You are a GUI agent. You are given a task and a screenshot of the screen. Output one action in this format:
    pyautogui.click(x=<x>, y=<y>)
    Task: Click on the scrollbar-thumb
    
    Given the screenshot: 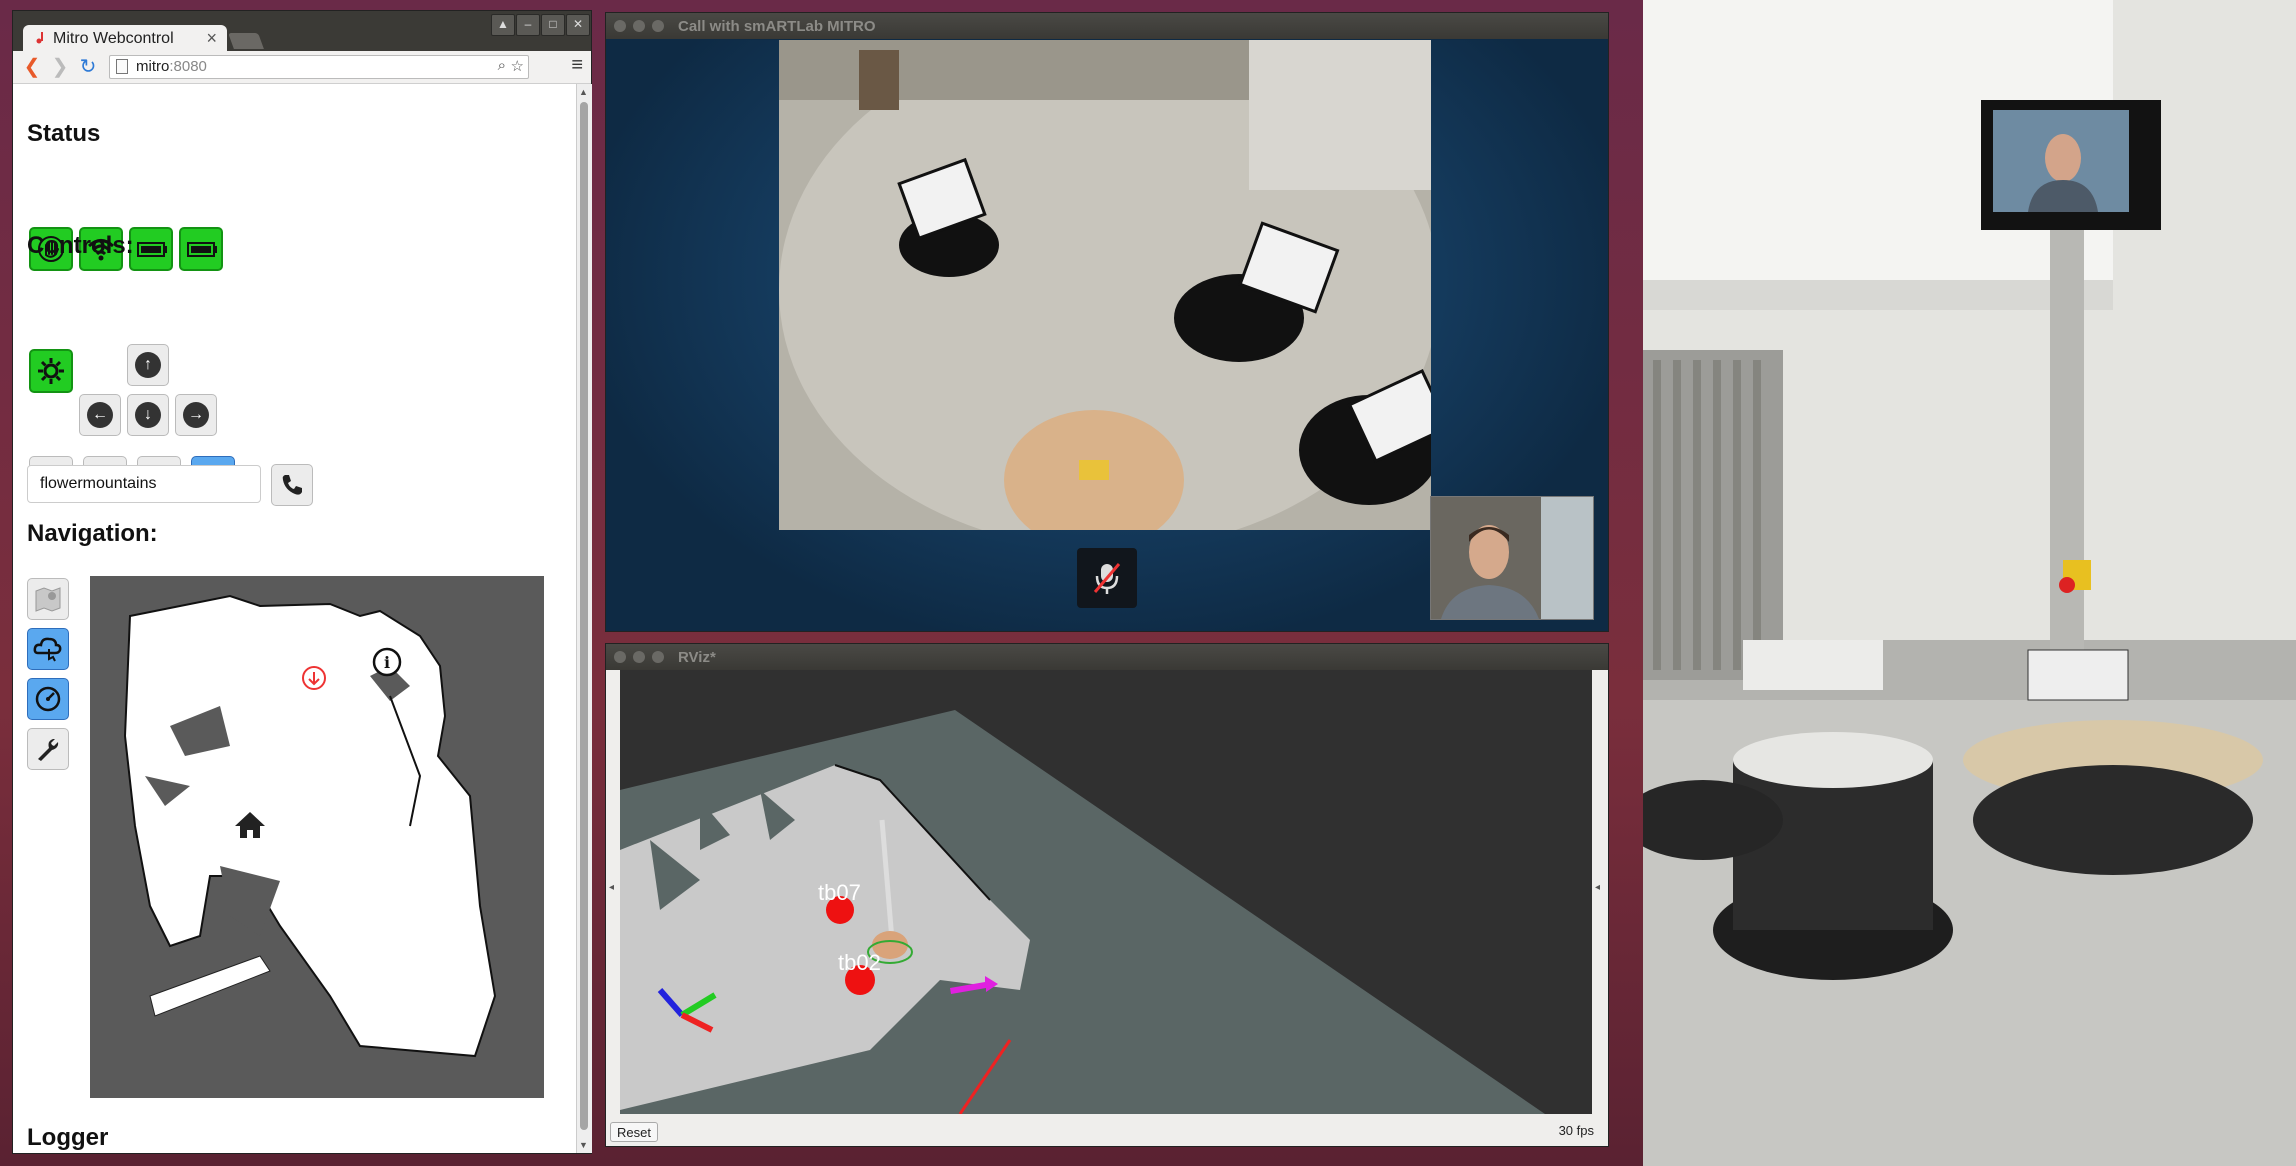 What is the action you would take?
    pyautogui.click(x=584, y=616)
    